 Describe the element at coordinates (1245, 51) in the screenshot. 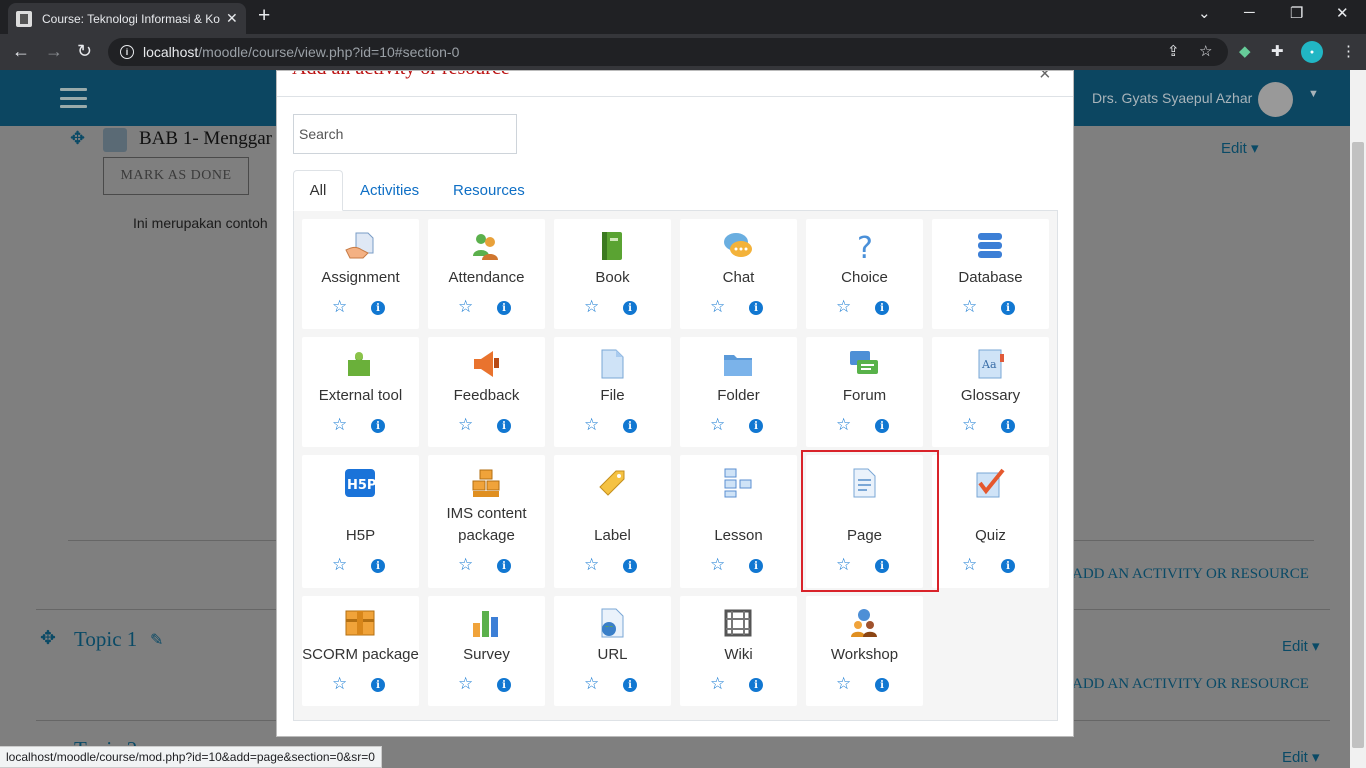

I see `extension-globe-icon: ◆` at that location.